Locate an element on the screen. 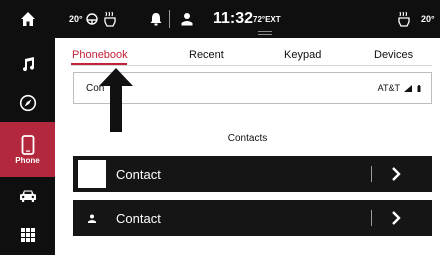  sidebar-item-phone: Phone is located at coordinates (27, 149).